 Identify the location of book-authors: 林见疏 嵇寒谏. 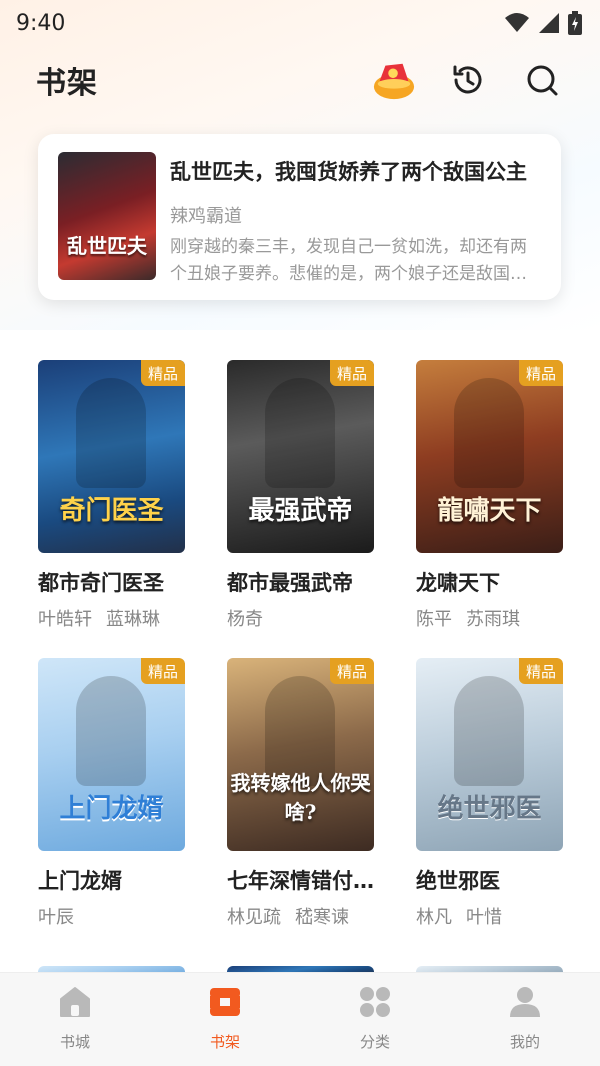
(300, 916).